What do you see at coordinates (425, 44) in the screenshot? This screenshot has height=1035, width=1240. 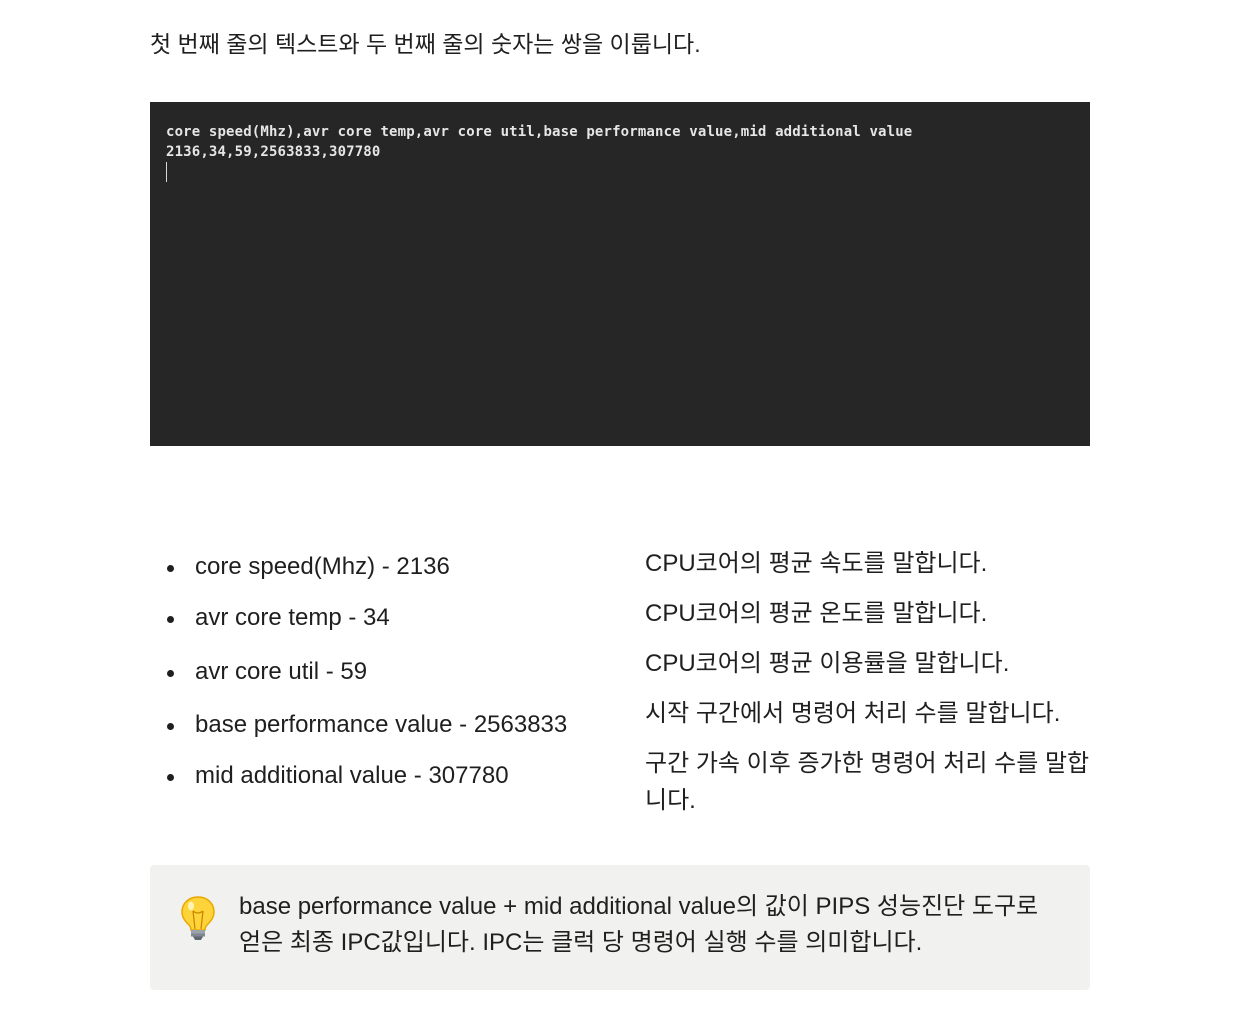 I see `intro-text: 첫 번째 줄의 텍스트와 두 번째 줄의 숫자는 쌍을 이룹니다.` at bounding box center [425, 44].